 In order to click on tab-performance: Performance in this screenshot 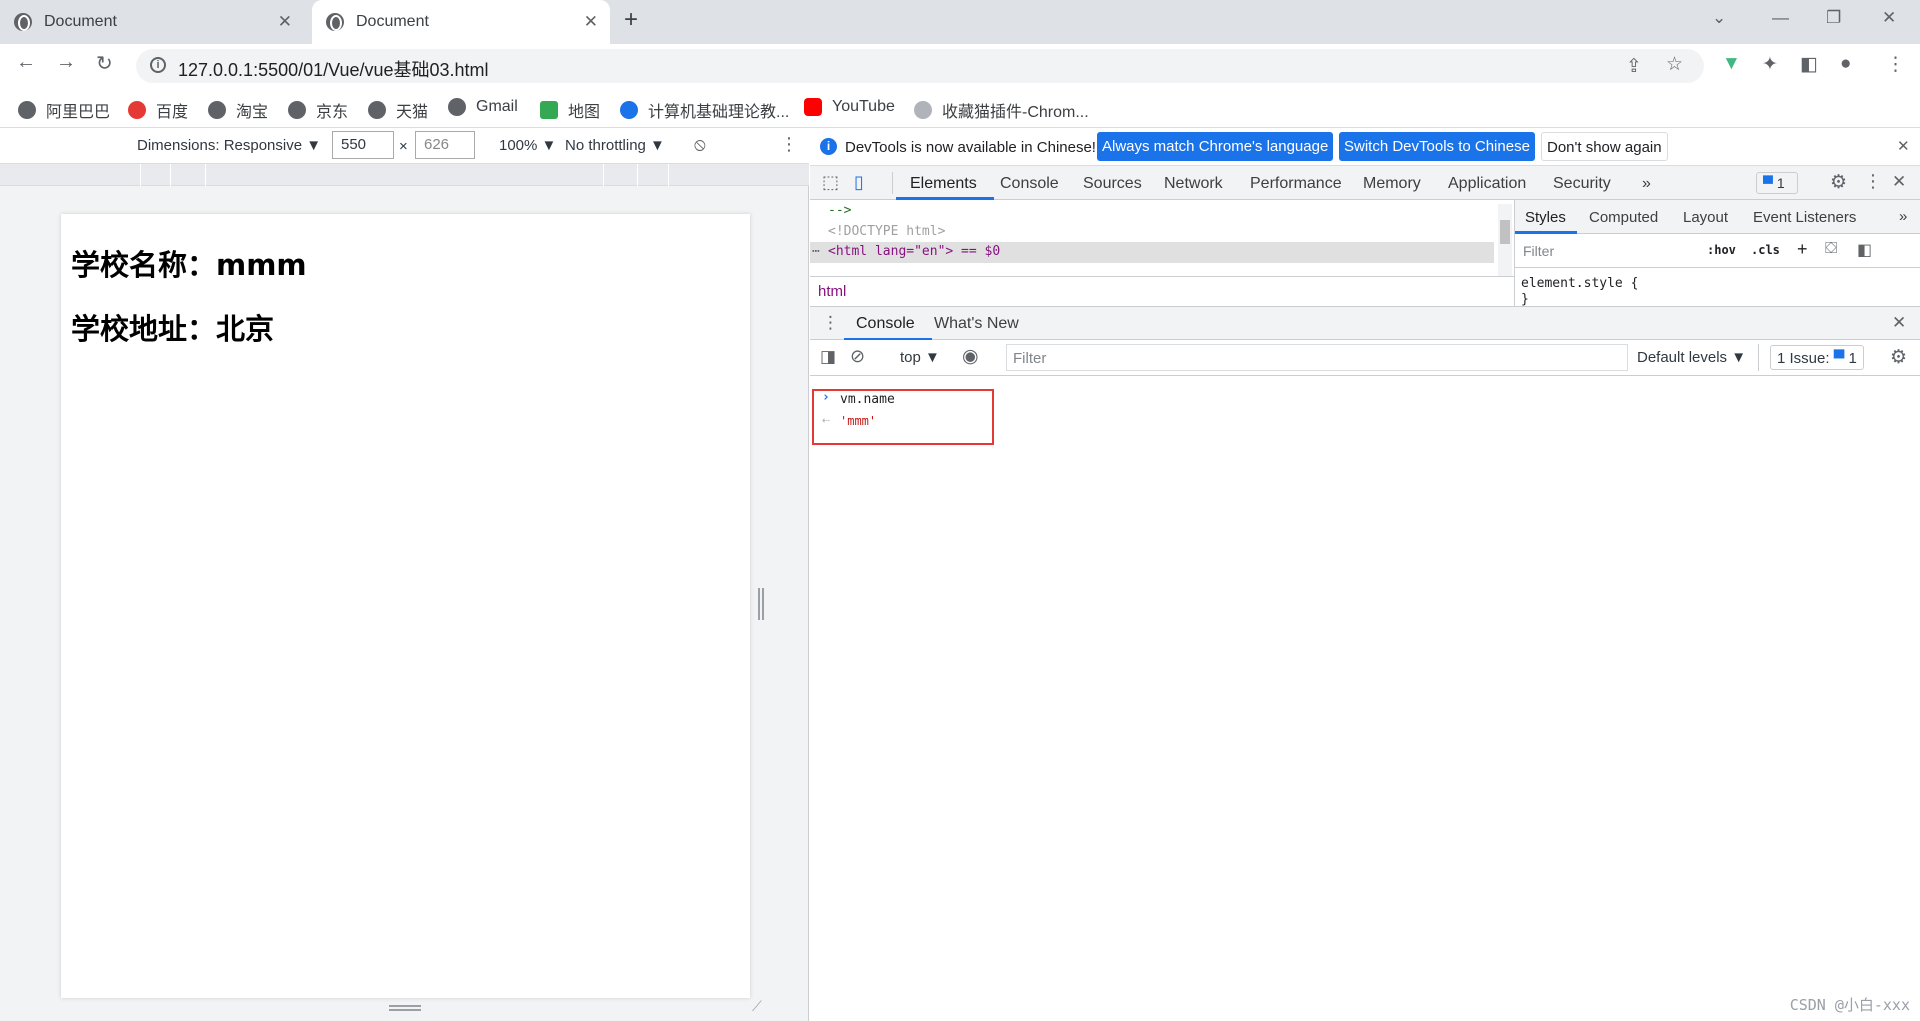, I will do `click(1296, 184)`.